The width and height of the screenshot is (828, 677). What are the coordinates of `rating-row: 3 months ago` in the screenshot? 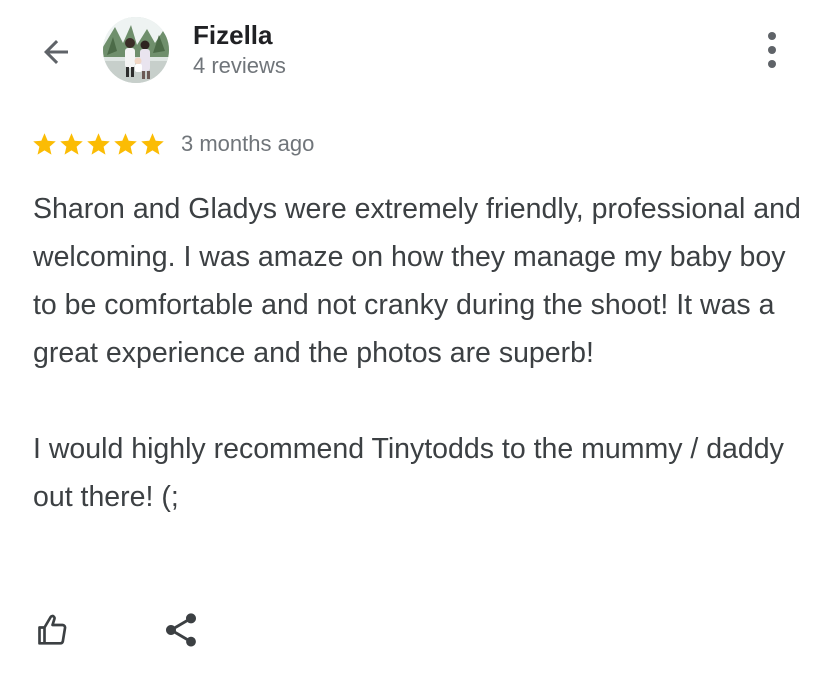 It's located at (172, 144).